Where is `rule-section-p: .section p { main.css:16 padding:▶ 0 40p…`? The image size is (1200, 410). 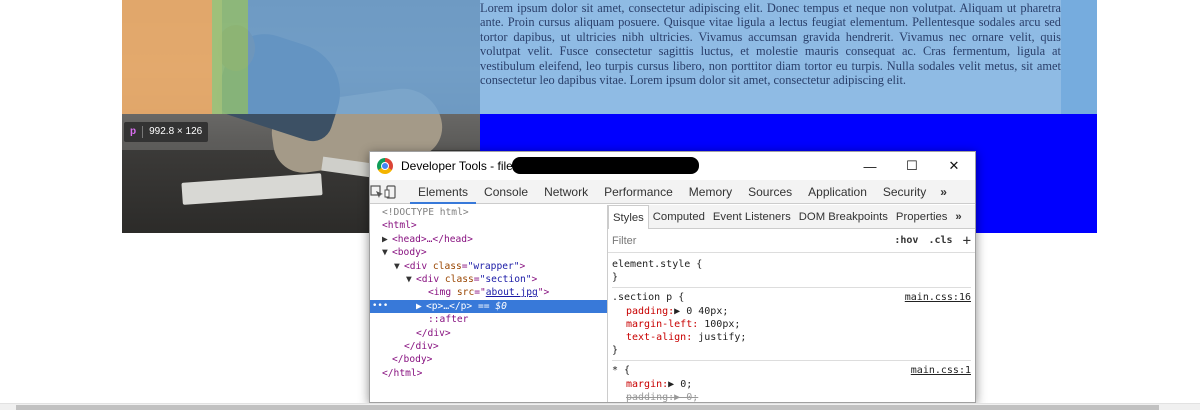
rule-section-p: .section p { main.css:16 padding:▶ 0 40p… is located at coordinates (791, 325).